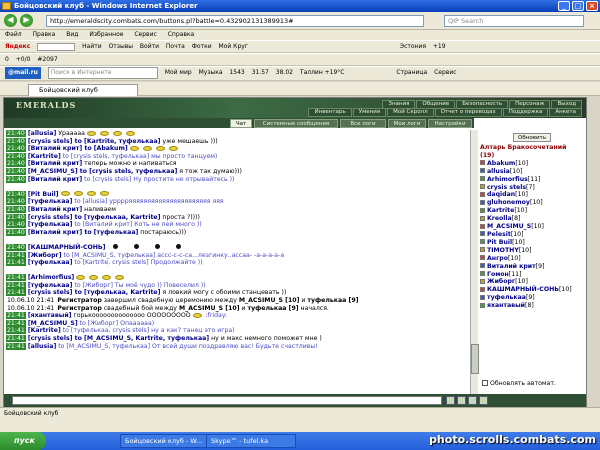 The image size is (600, 450). I want to click on menu-inventory: Инвентарь, so click(330, 112).